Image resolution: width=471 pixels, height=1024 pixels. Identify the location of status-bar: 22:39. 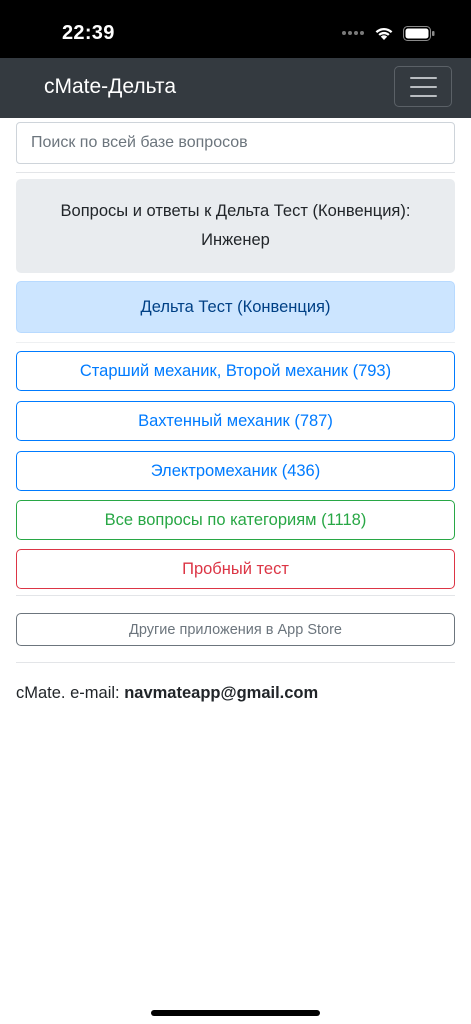
(235, 29).